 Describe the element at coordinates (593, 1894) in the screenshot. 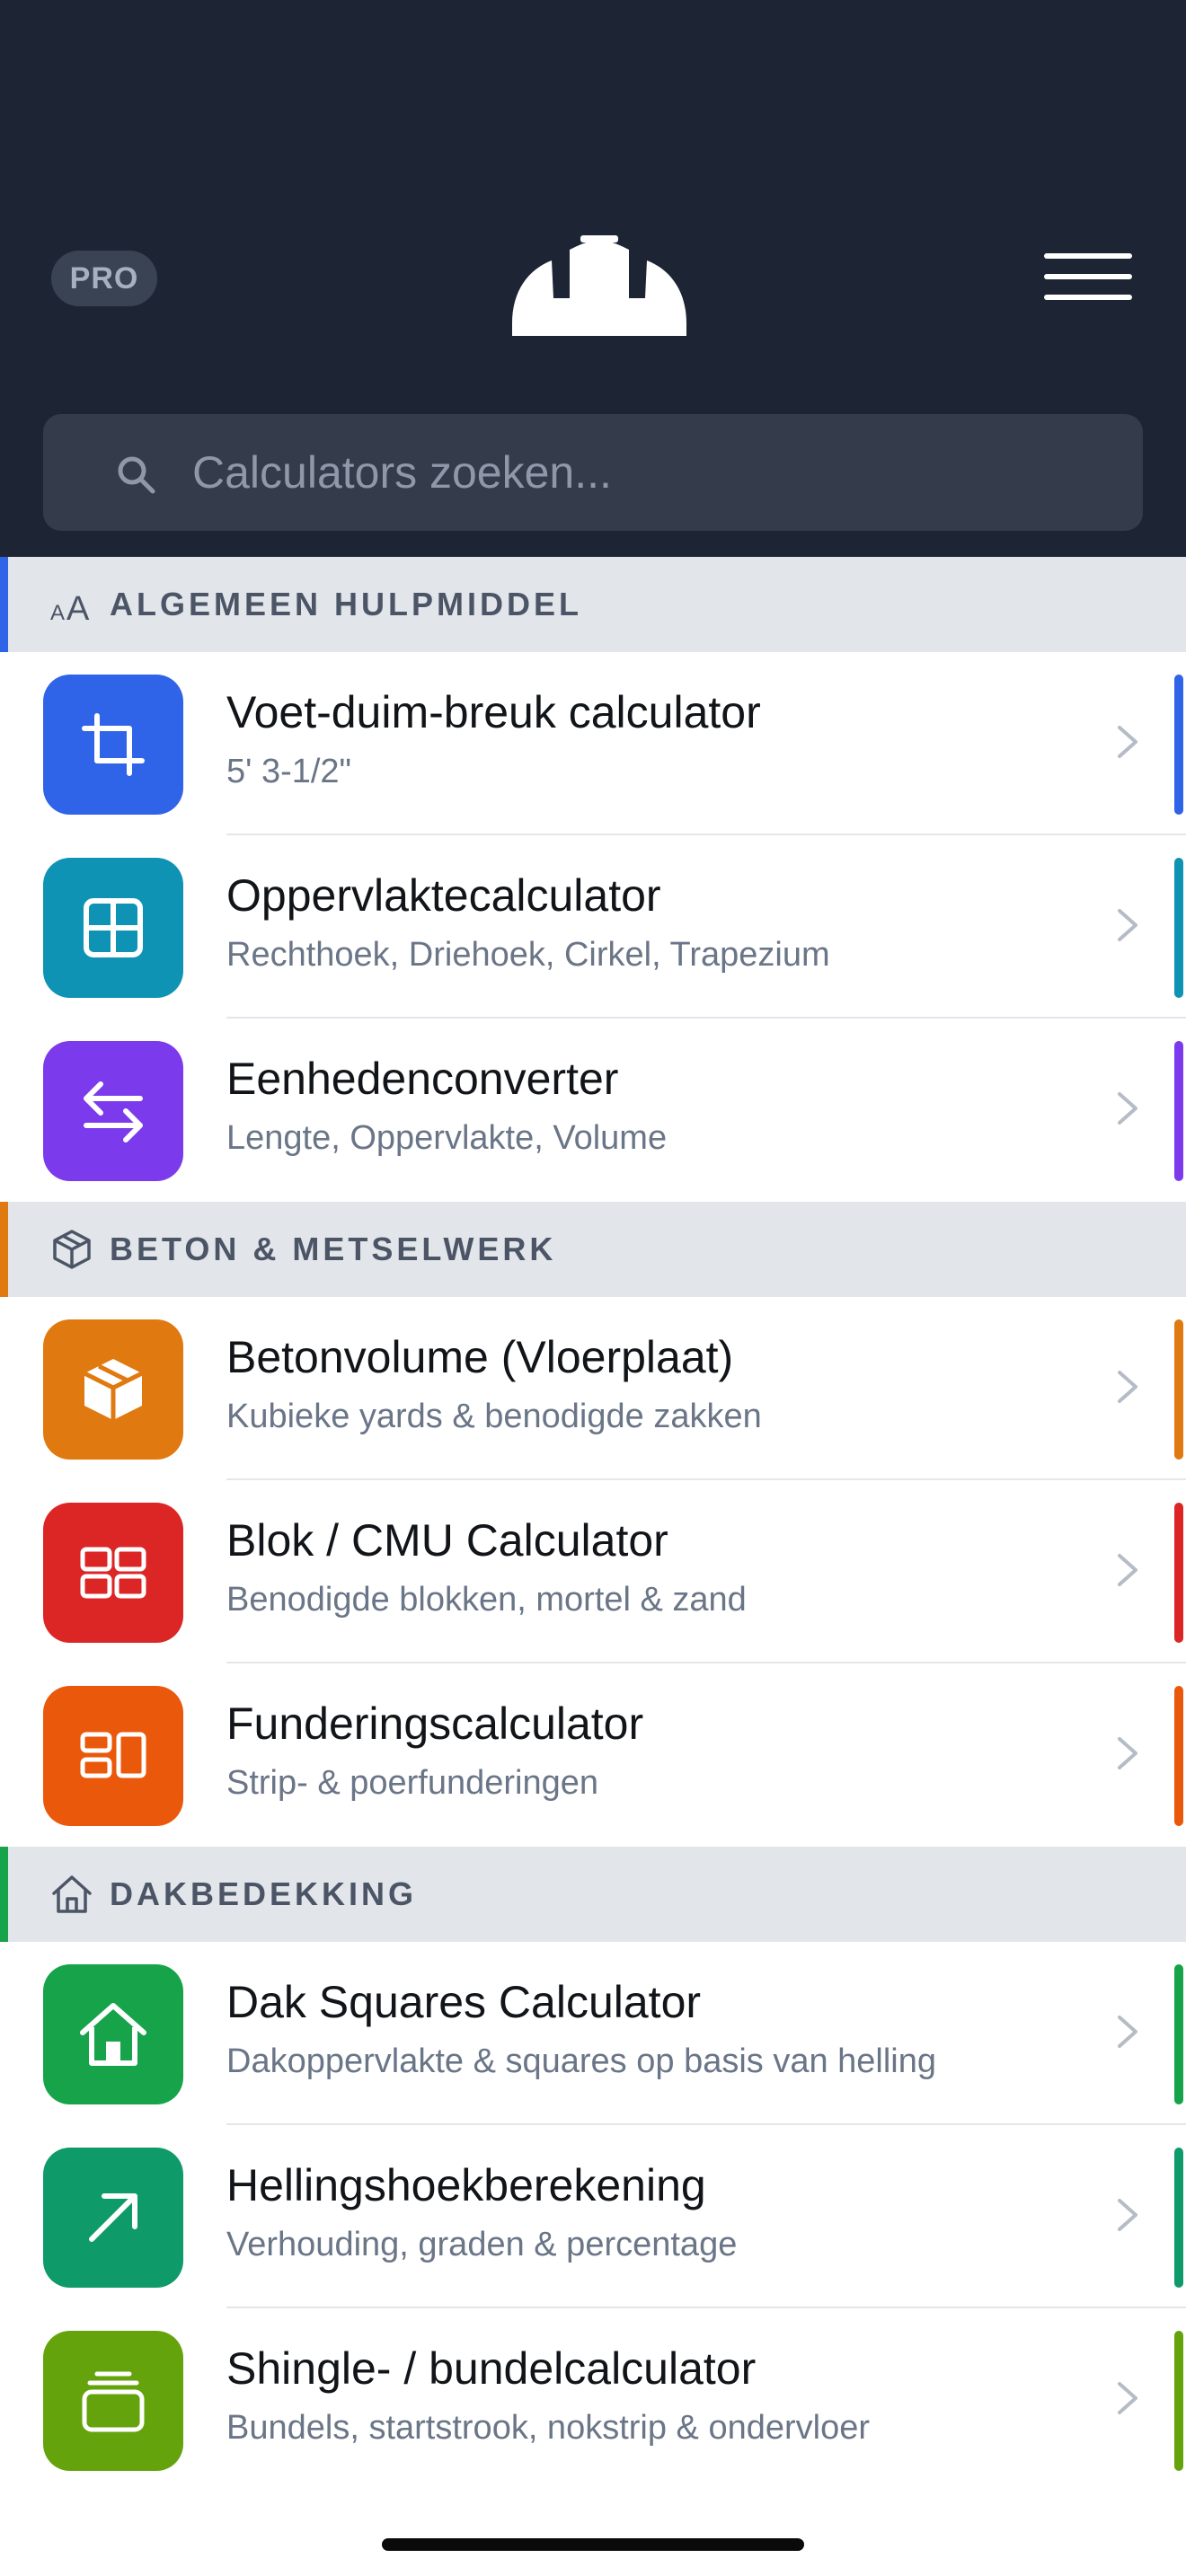

I see `section-header-roofing: DAKBEDEKKING` at that location.